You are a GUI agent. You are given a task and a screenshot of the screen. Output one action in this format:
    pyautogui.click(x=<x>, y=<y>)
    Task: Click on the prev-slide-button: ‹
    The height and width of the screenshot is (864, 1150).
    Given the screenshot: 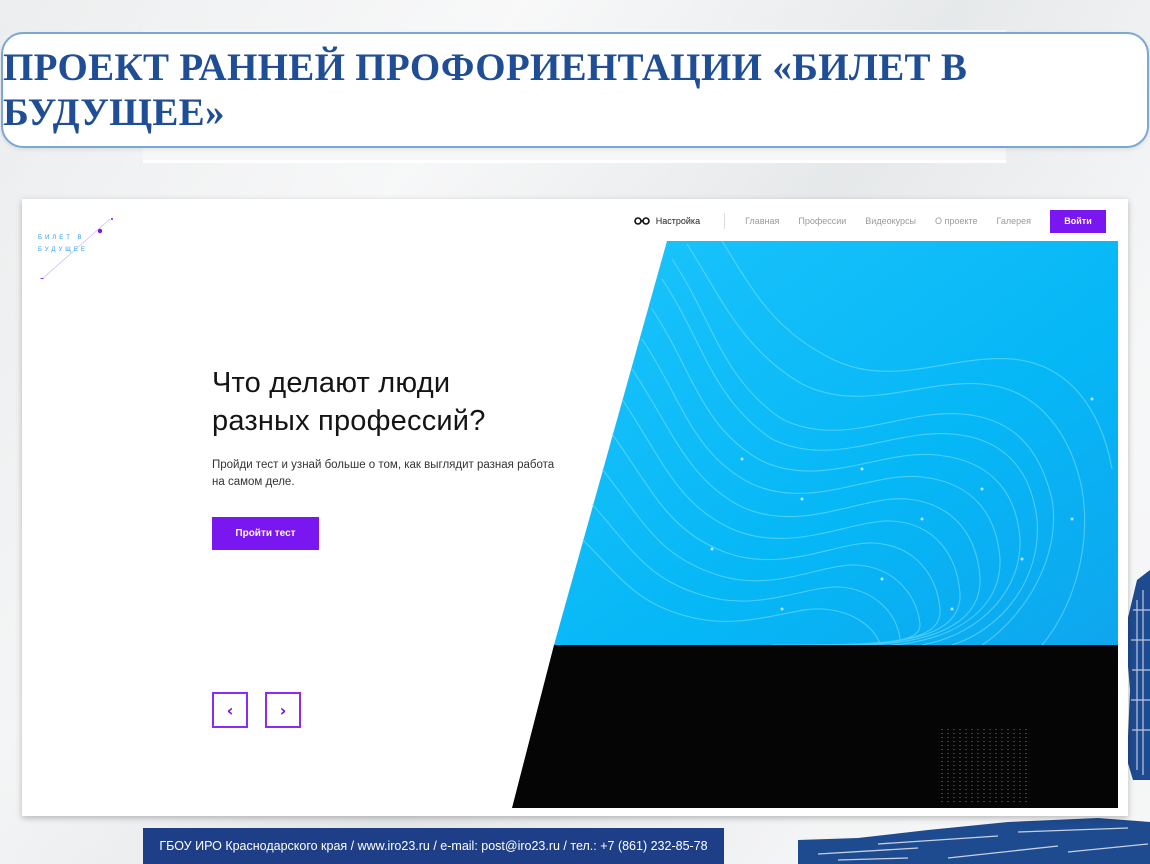 What is the action you would take?
    pyautogui.click(x=230, y=710)
    